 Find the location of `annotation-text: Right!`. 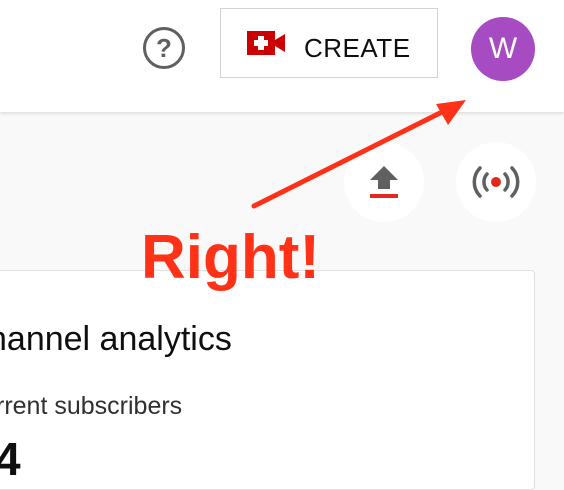

annotation-text: Right! is located at coordinates (231, 257).